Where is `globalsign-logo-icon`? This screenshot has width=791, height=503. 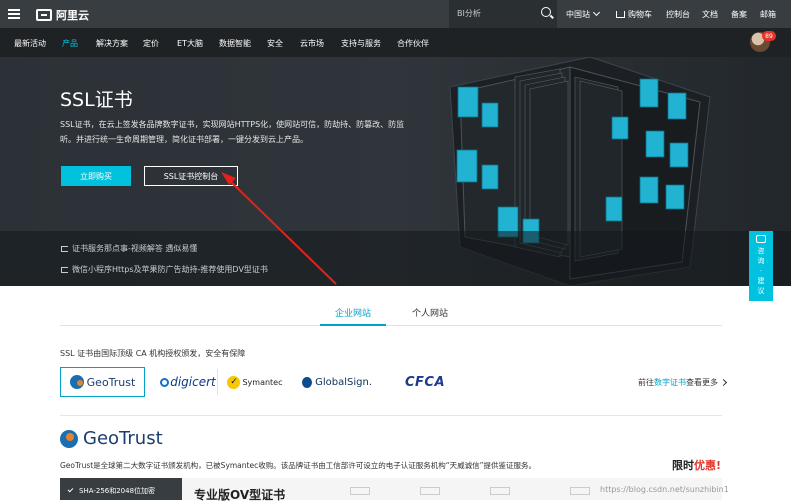 globalsign-logo-icon is located at coordinates (307, 382).